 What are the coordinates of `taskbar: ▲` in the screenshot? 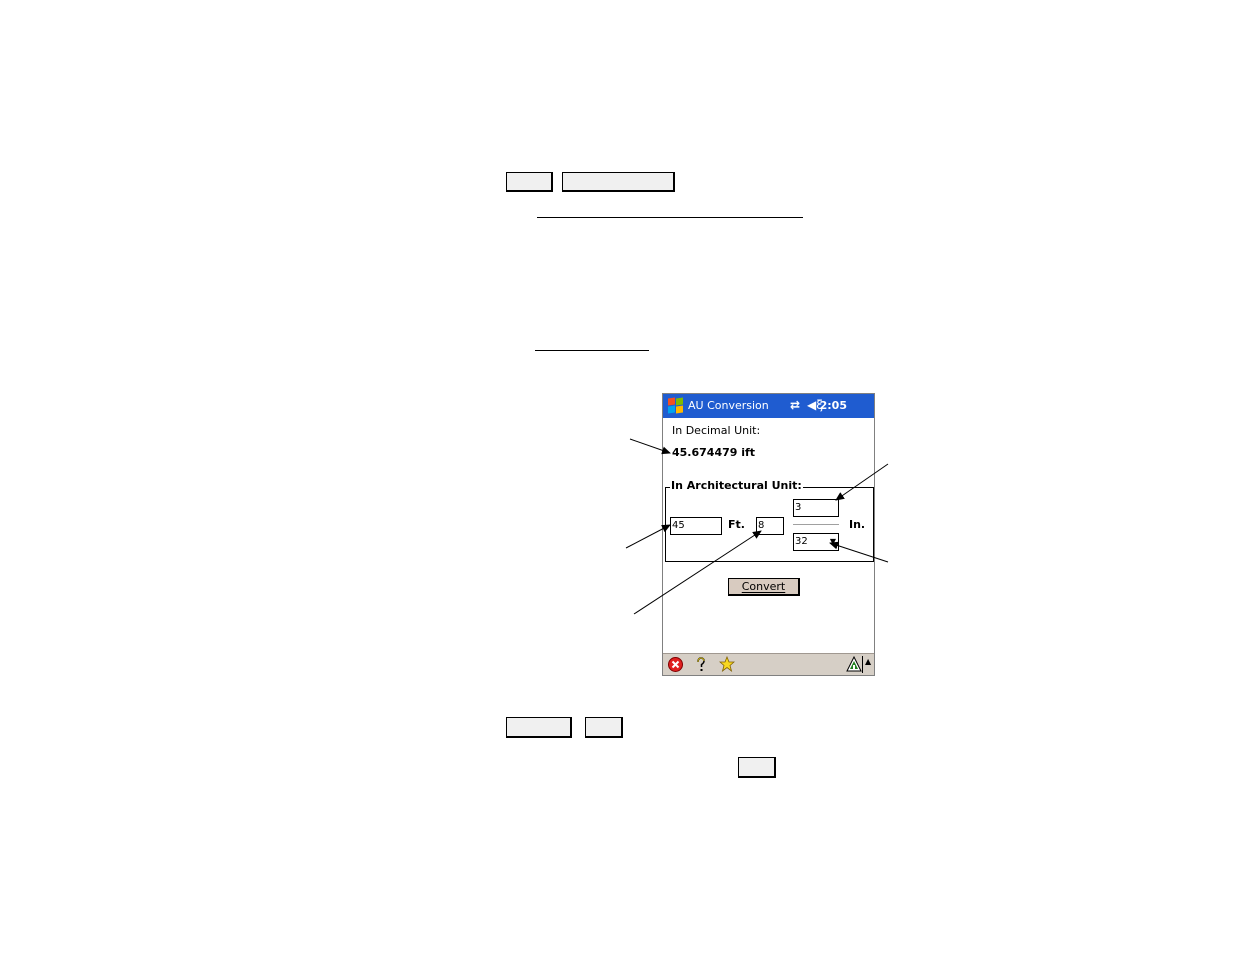 It's located at (768, 664).